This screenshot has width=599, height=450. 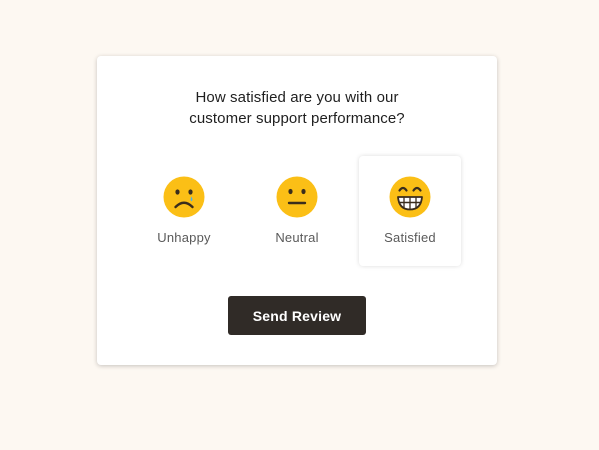 What do you see at coordinates (297, 197) in the screenshot?
I see `neutral-face-icon` at bounding box center [297, 197].